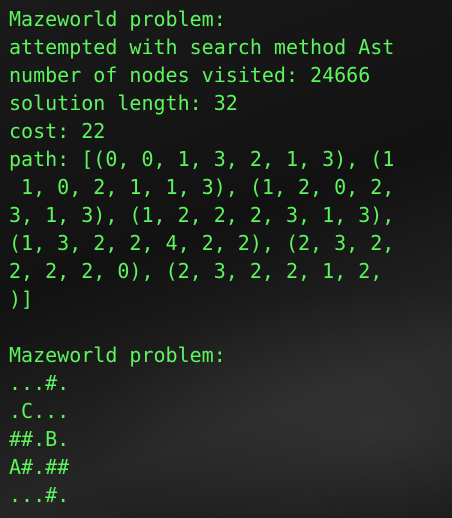 The height and width of the screenshot is (518, 452). I want to click on maze-row: ##.B., so click(39, 439).